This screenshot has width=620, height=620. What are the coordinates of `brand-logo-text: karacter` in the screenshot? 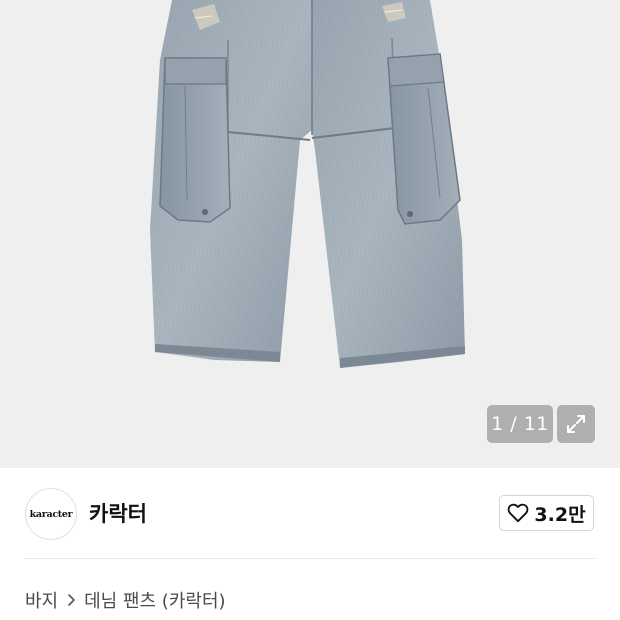 It's located at (51, 514).